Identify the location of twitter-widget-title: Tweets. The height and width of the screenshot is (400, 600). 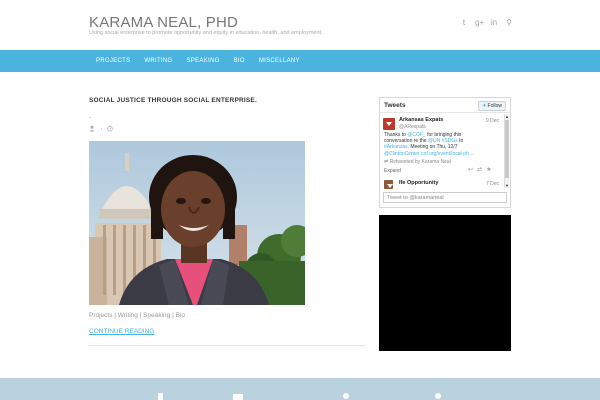
(395, 105).